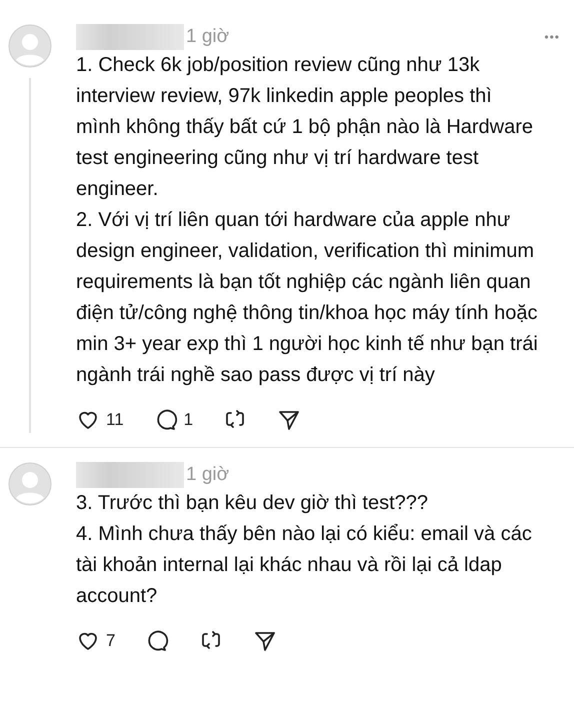 This screenshot has height=704, width=574. I want to click on like-button: 11, so click(100, 420).